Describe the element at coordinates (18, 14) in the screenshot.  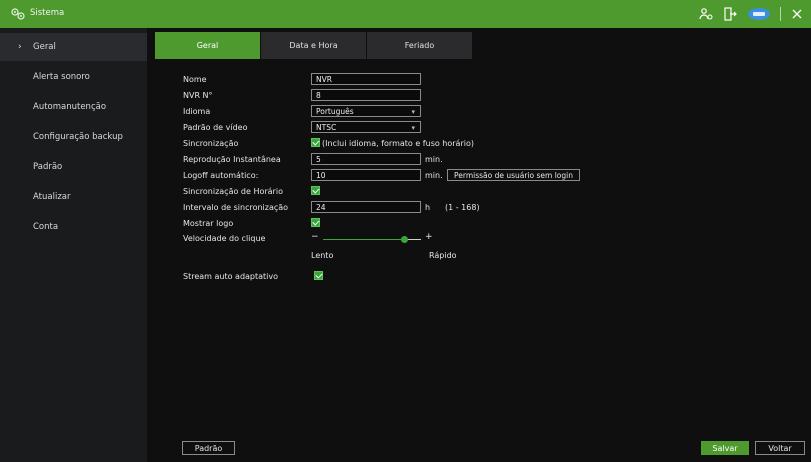
I see `settings-icon` at that location.